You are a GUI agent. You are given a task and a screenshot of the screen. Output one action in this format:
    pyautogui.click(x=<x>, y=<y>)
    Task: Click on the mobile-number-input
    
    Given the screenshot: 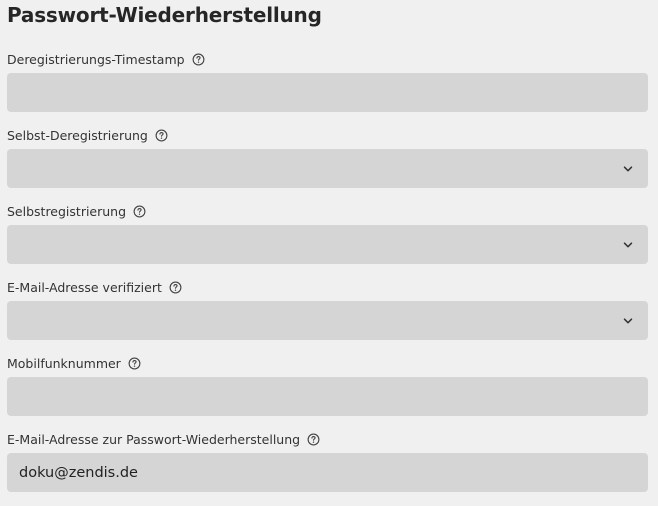 What is the action you would take?
    pyautogui.click(x=327, y=396)
    